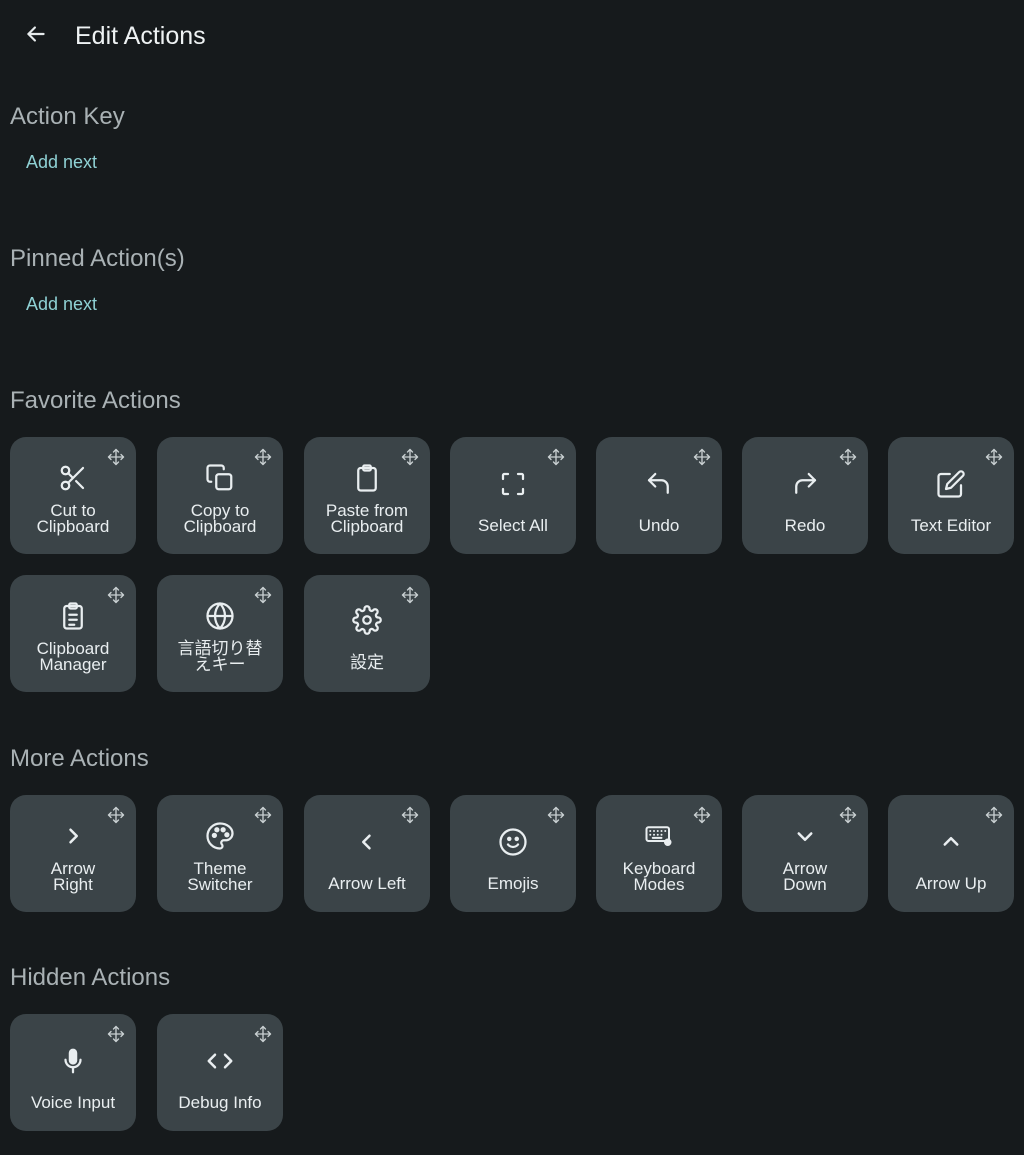  Describe the element at coordinates (659, 836) in the screenshot. I see `keyboard-settings-icon` at that location.